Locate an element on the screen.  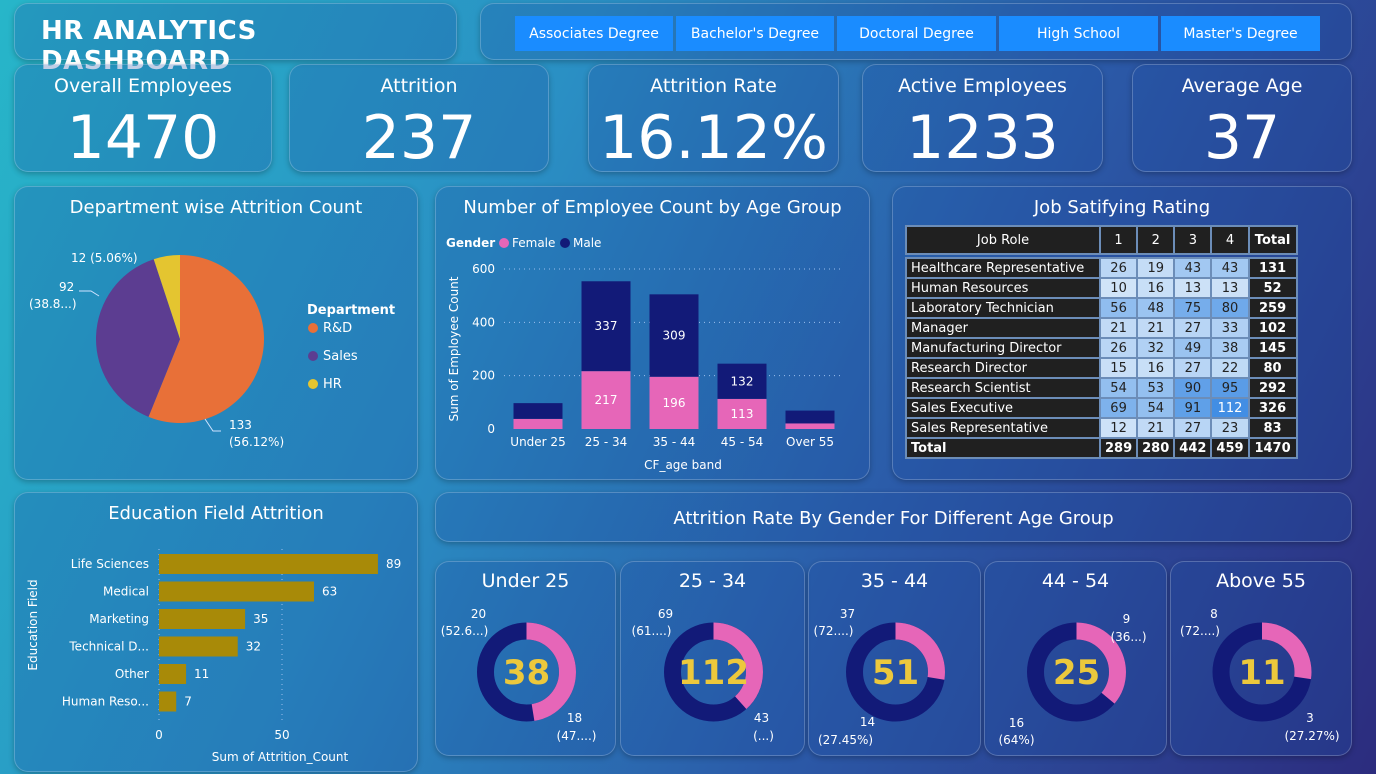
donut-female-label: 18 is located at coordinates (574, 718).